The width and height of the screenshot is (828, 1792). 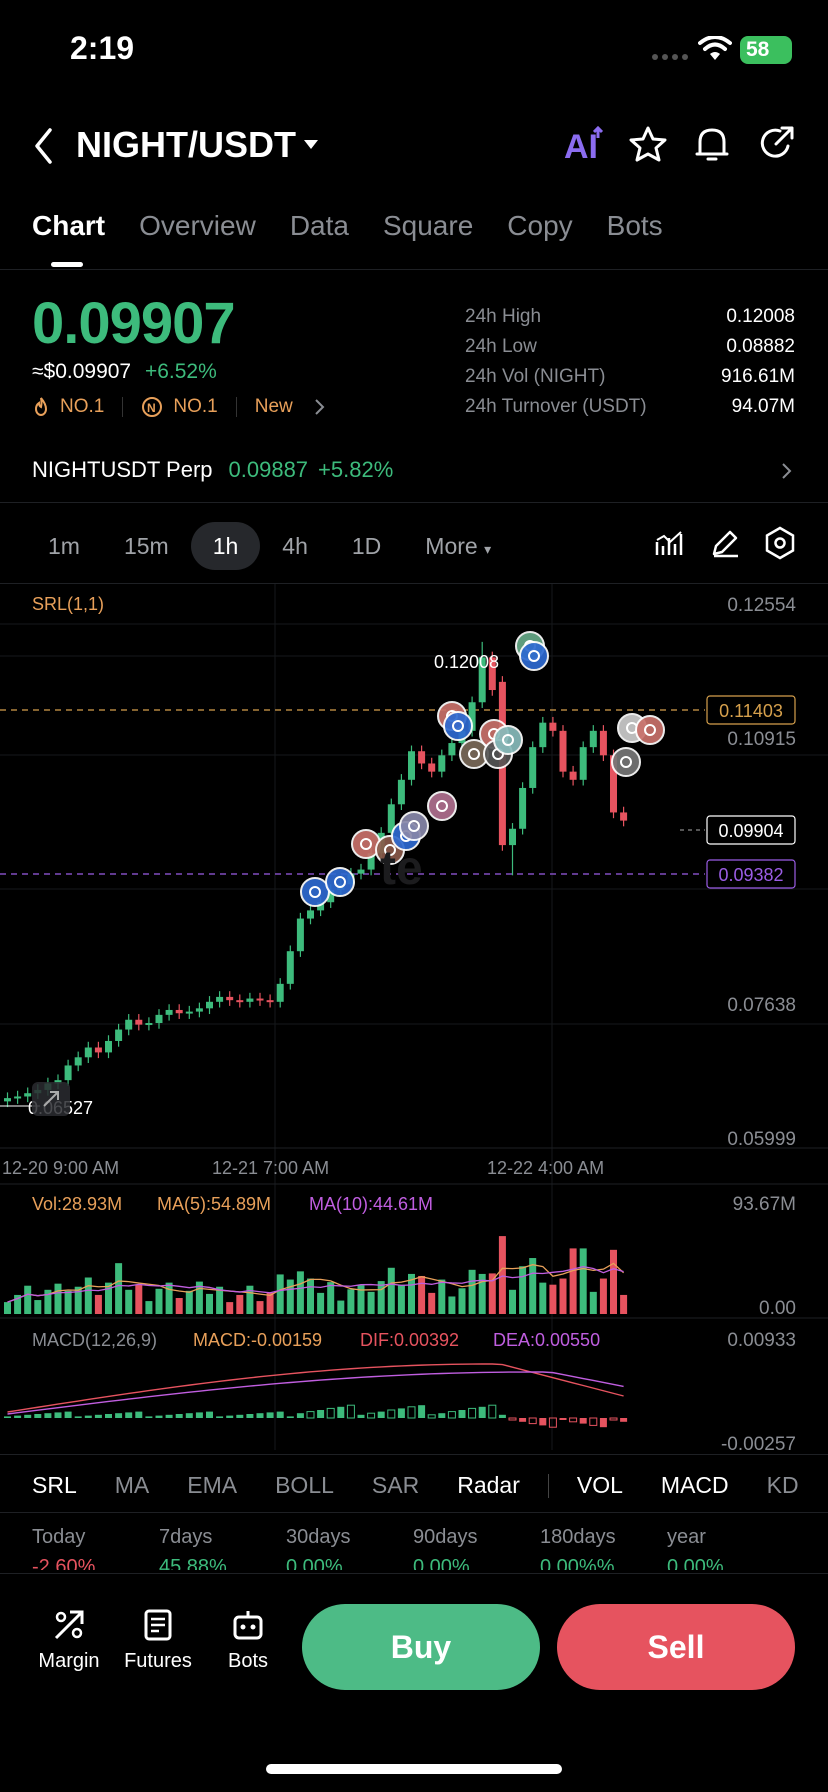 I want to click on timeframe-more: More ▾, so click(x=458, y=546).